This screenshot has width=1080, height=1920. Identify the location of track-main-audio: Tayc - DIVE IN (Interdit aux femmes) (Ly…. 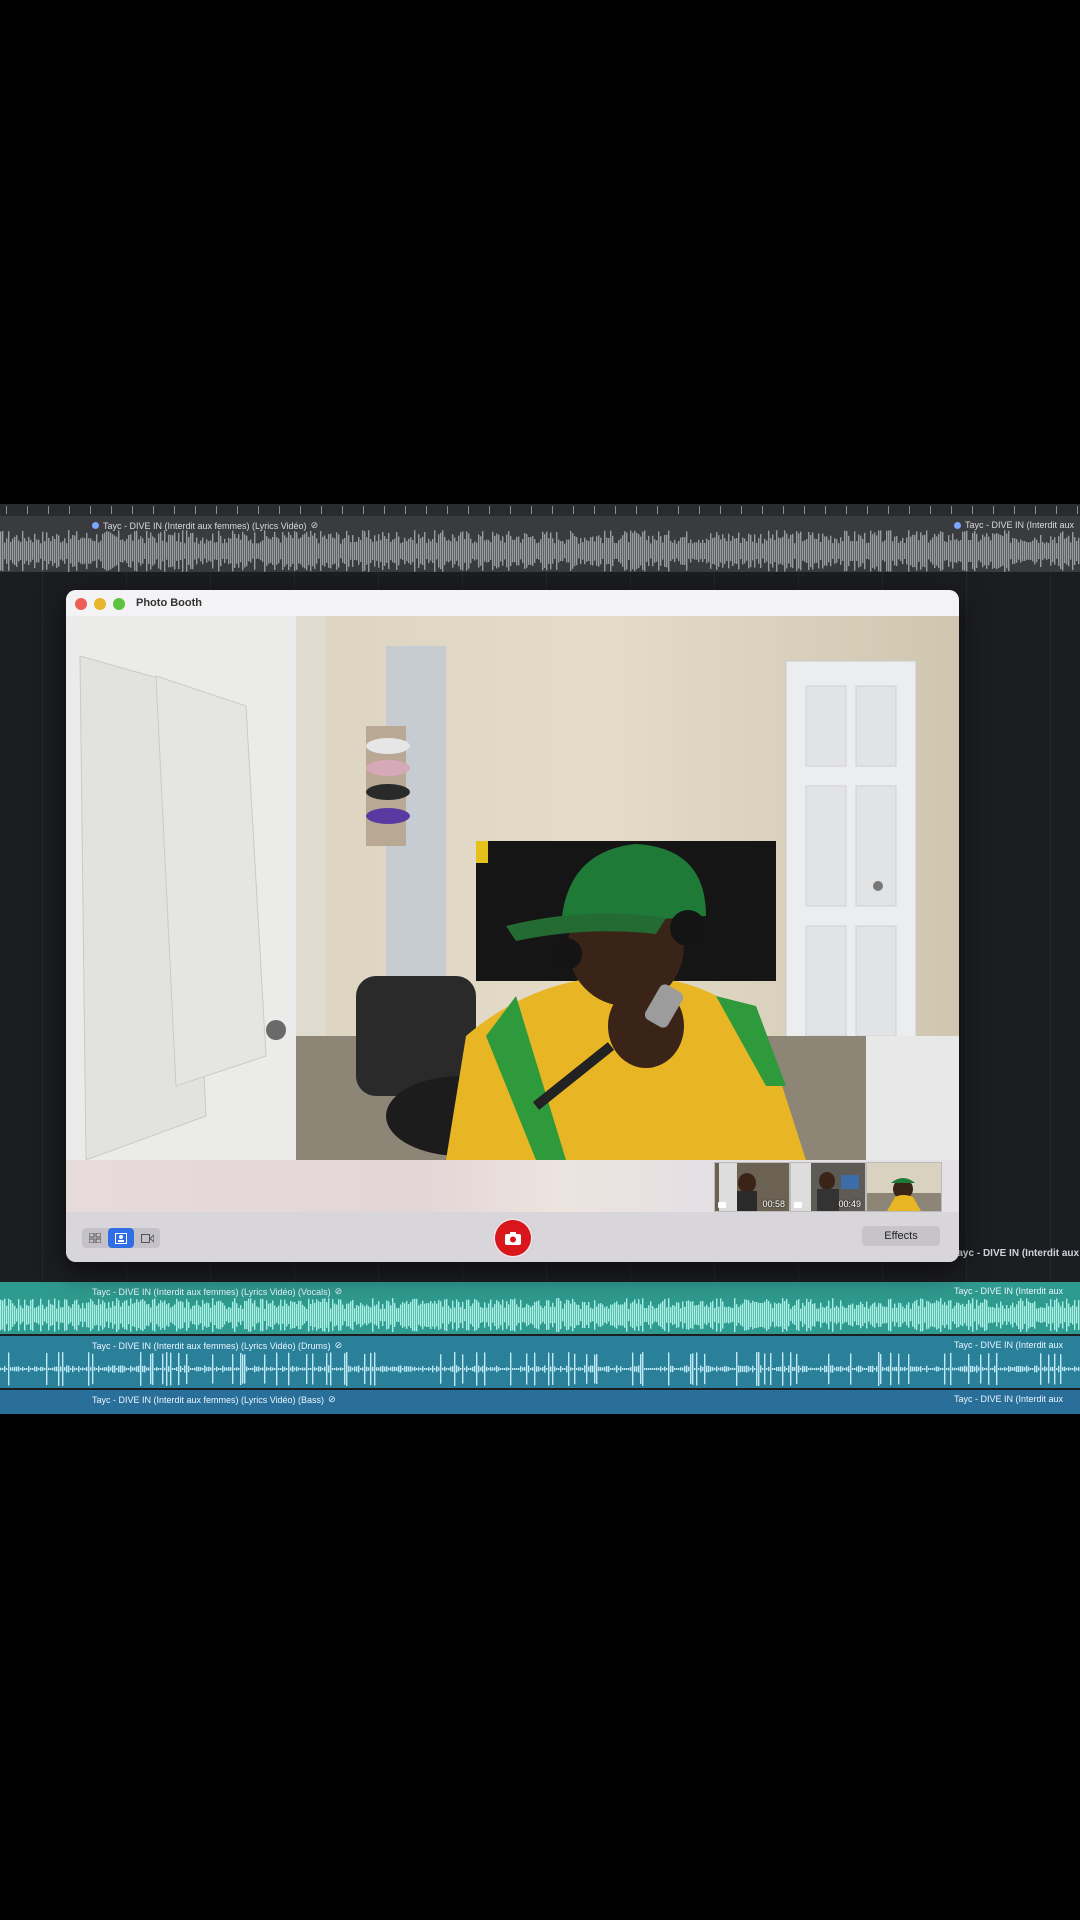
(540, 544).